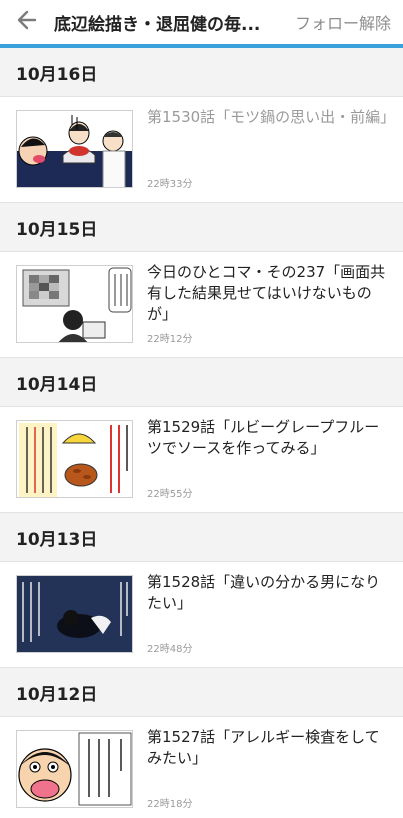  What do you see at coordinates (201, 692) in the screenshot?
I see `date-header: 10月12日` at bounding box center [201, 692].